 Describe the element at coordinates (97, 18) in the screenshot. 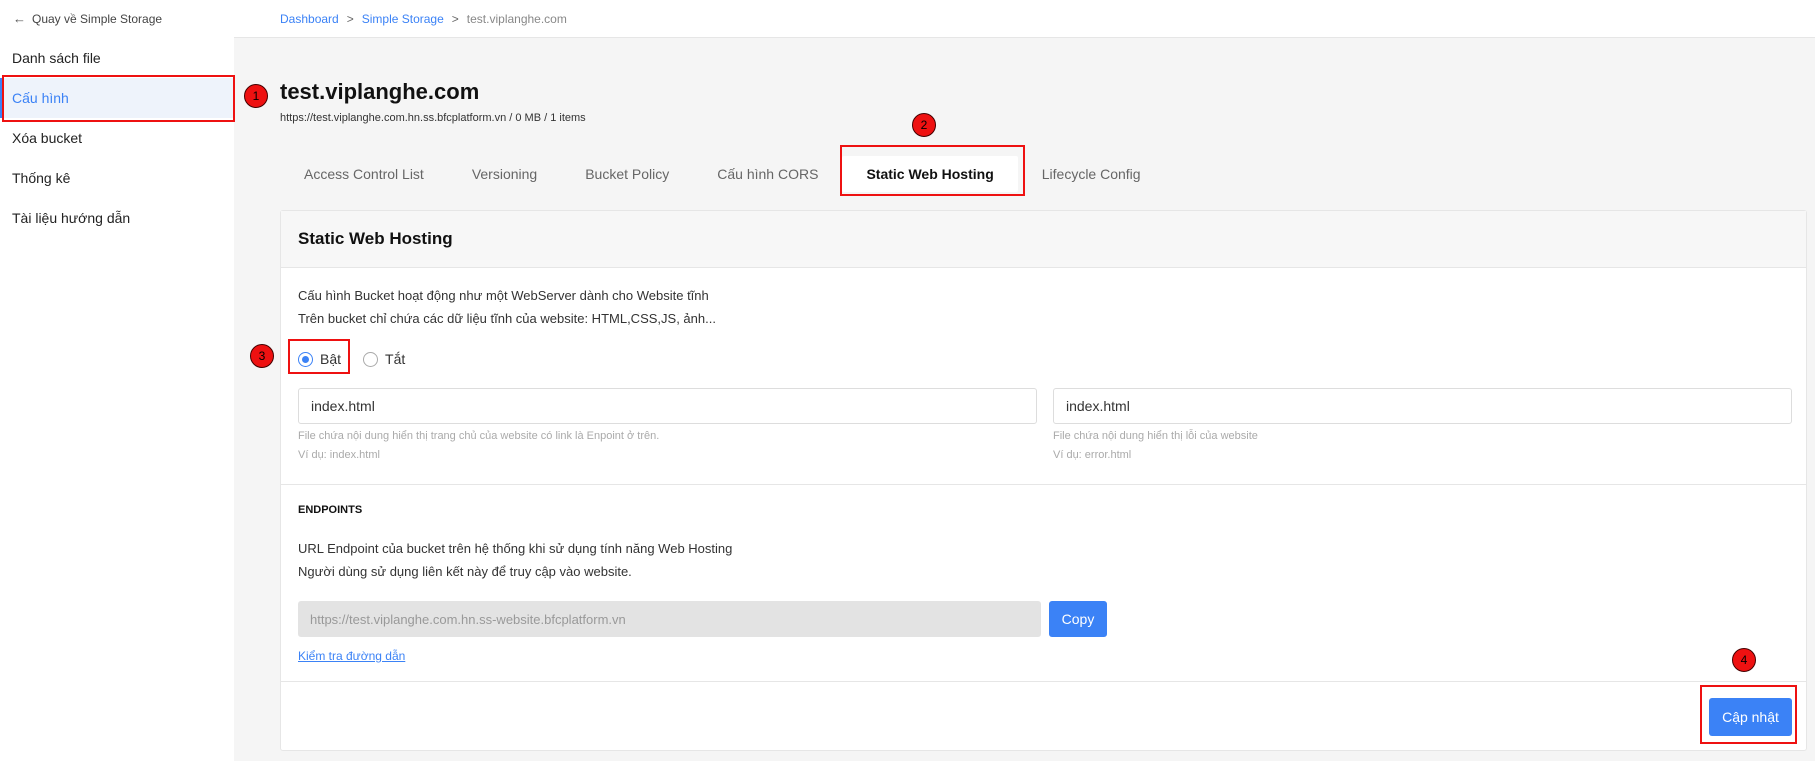

I see `back-link-label: Quay về Simple Storage` at that location.